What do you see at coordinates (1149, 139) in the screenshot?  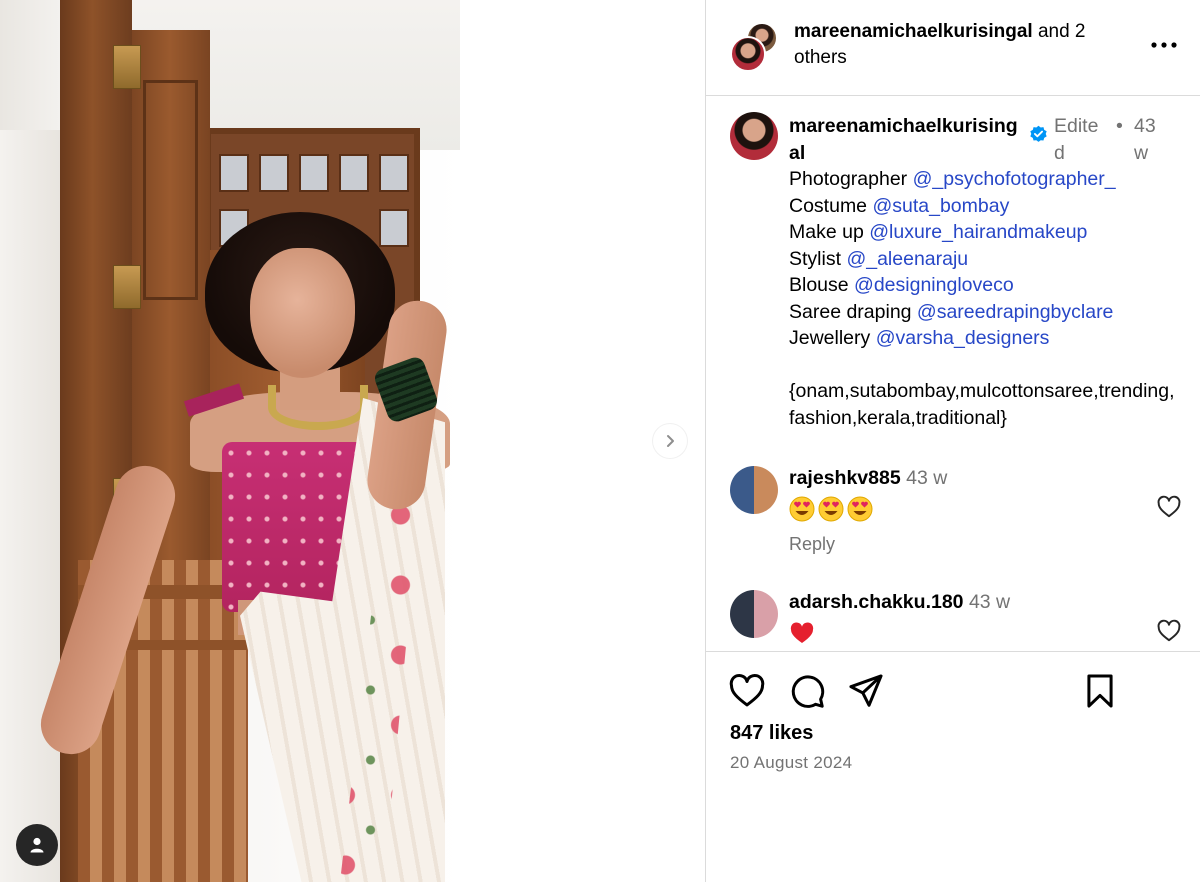 I see `caption-time: 43 w` at bounding box center [1149, 139].